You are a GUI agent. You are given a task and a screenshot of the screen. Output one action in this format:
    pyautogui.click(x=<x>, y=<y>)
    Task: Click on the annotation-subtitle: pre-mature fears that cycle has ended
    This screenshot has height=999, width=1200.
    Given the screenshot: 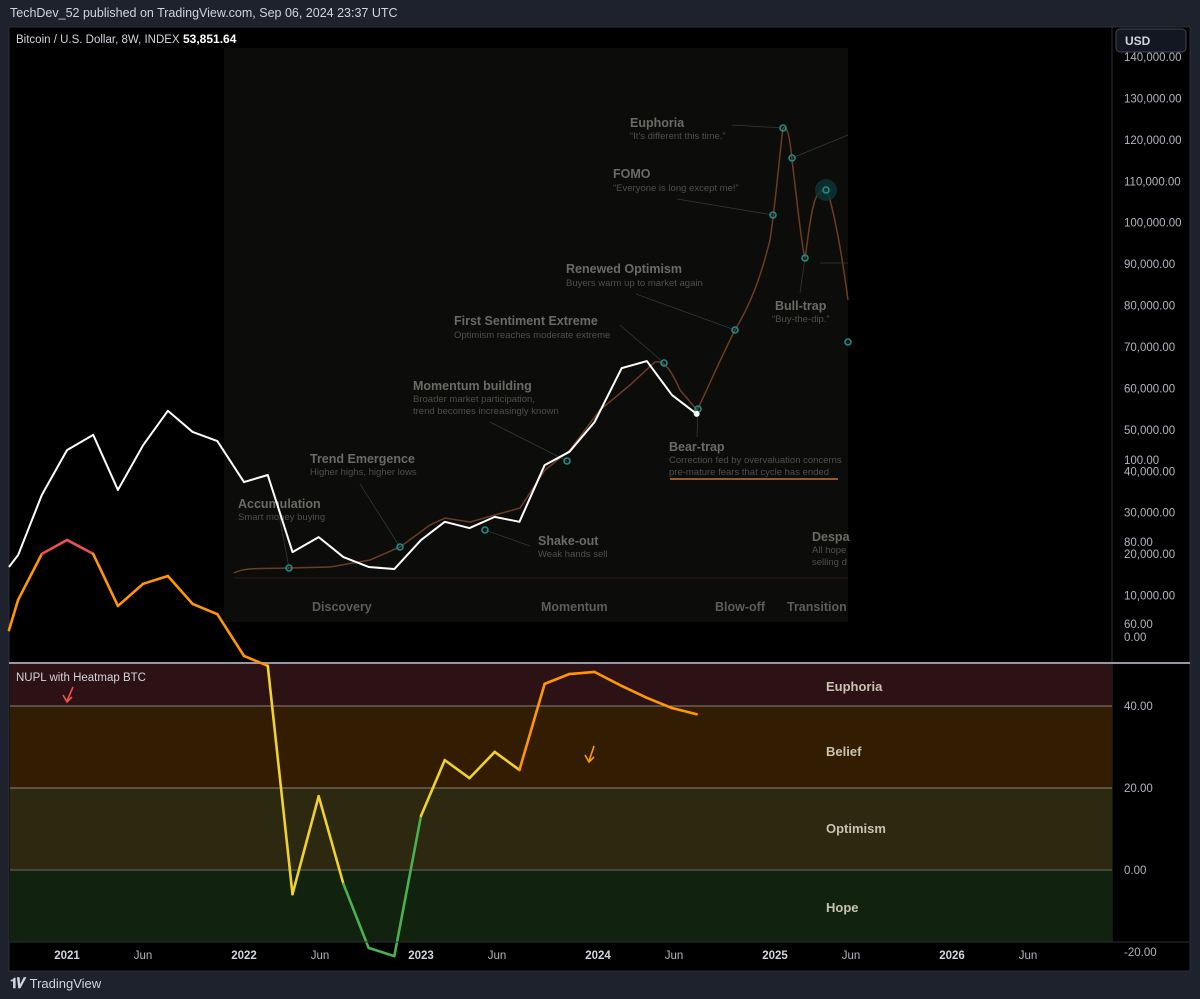 What is the action you would take?
    pyautogui.click(x=749, y=472)
    